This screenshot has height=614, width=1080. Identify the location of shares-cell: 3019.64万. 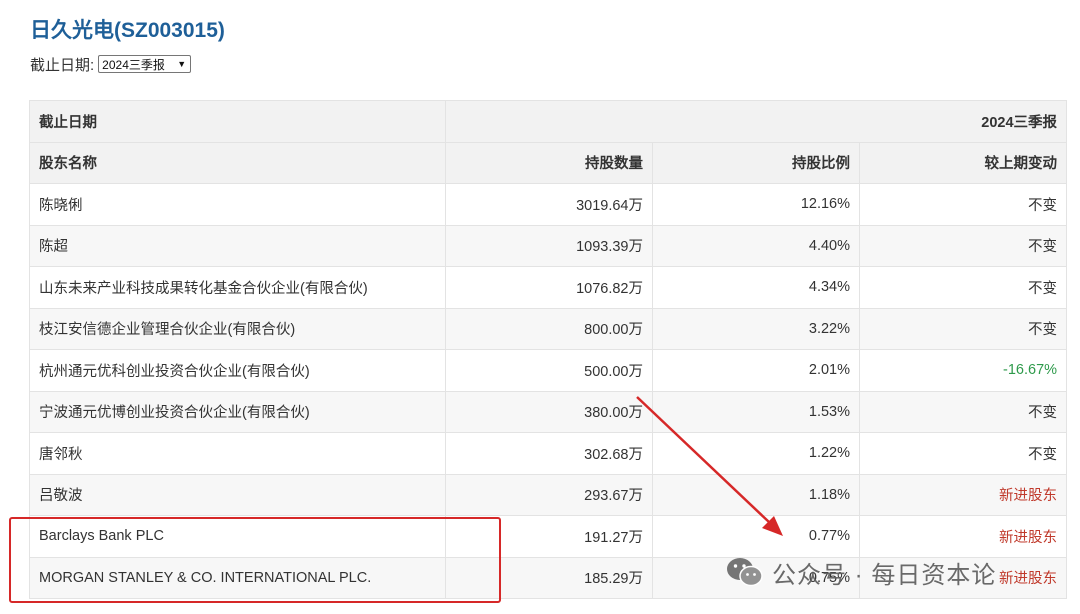
(549, 204).